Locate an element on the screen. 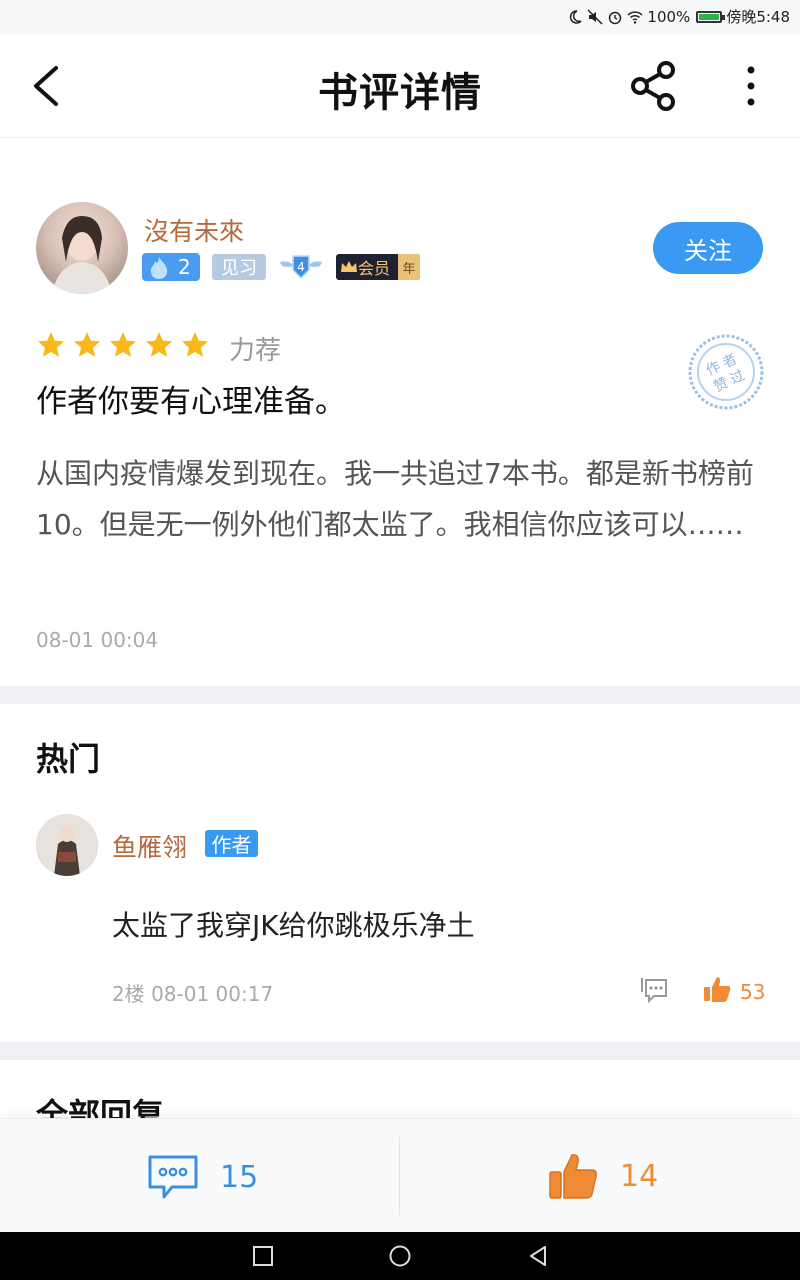 This screenshot has height=1280, width=800. avatar is located at coordinates (82, 248).